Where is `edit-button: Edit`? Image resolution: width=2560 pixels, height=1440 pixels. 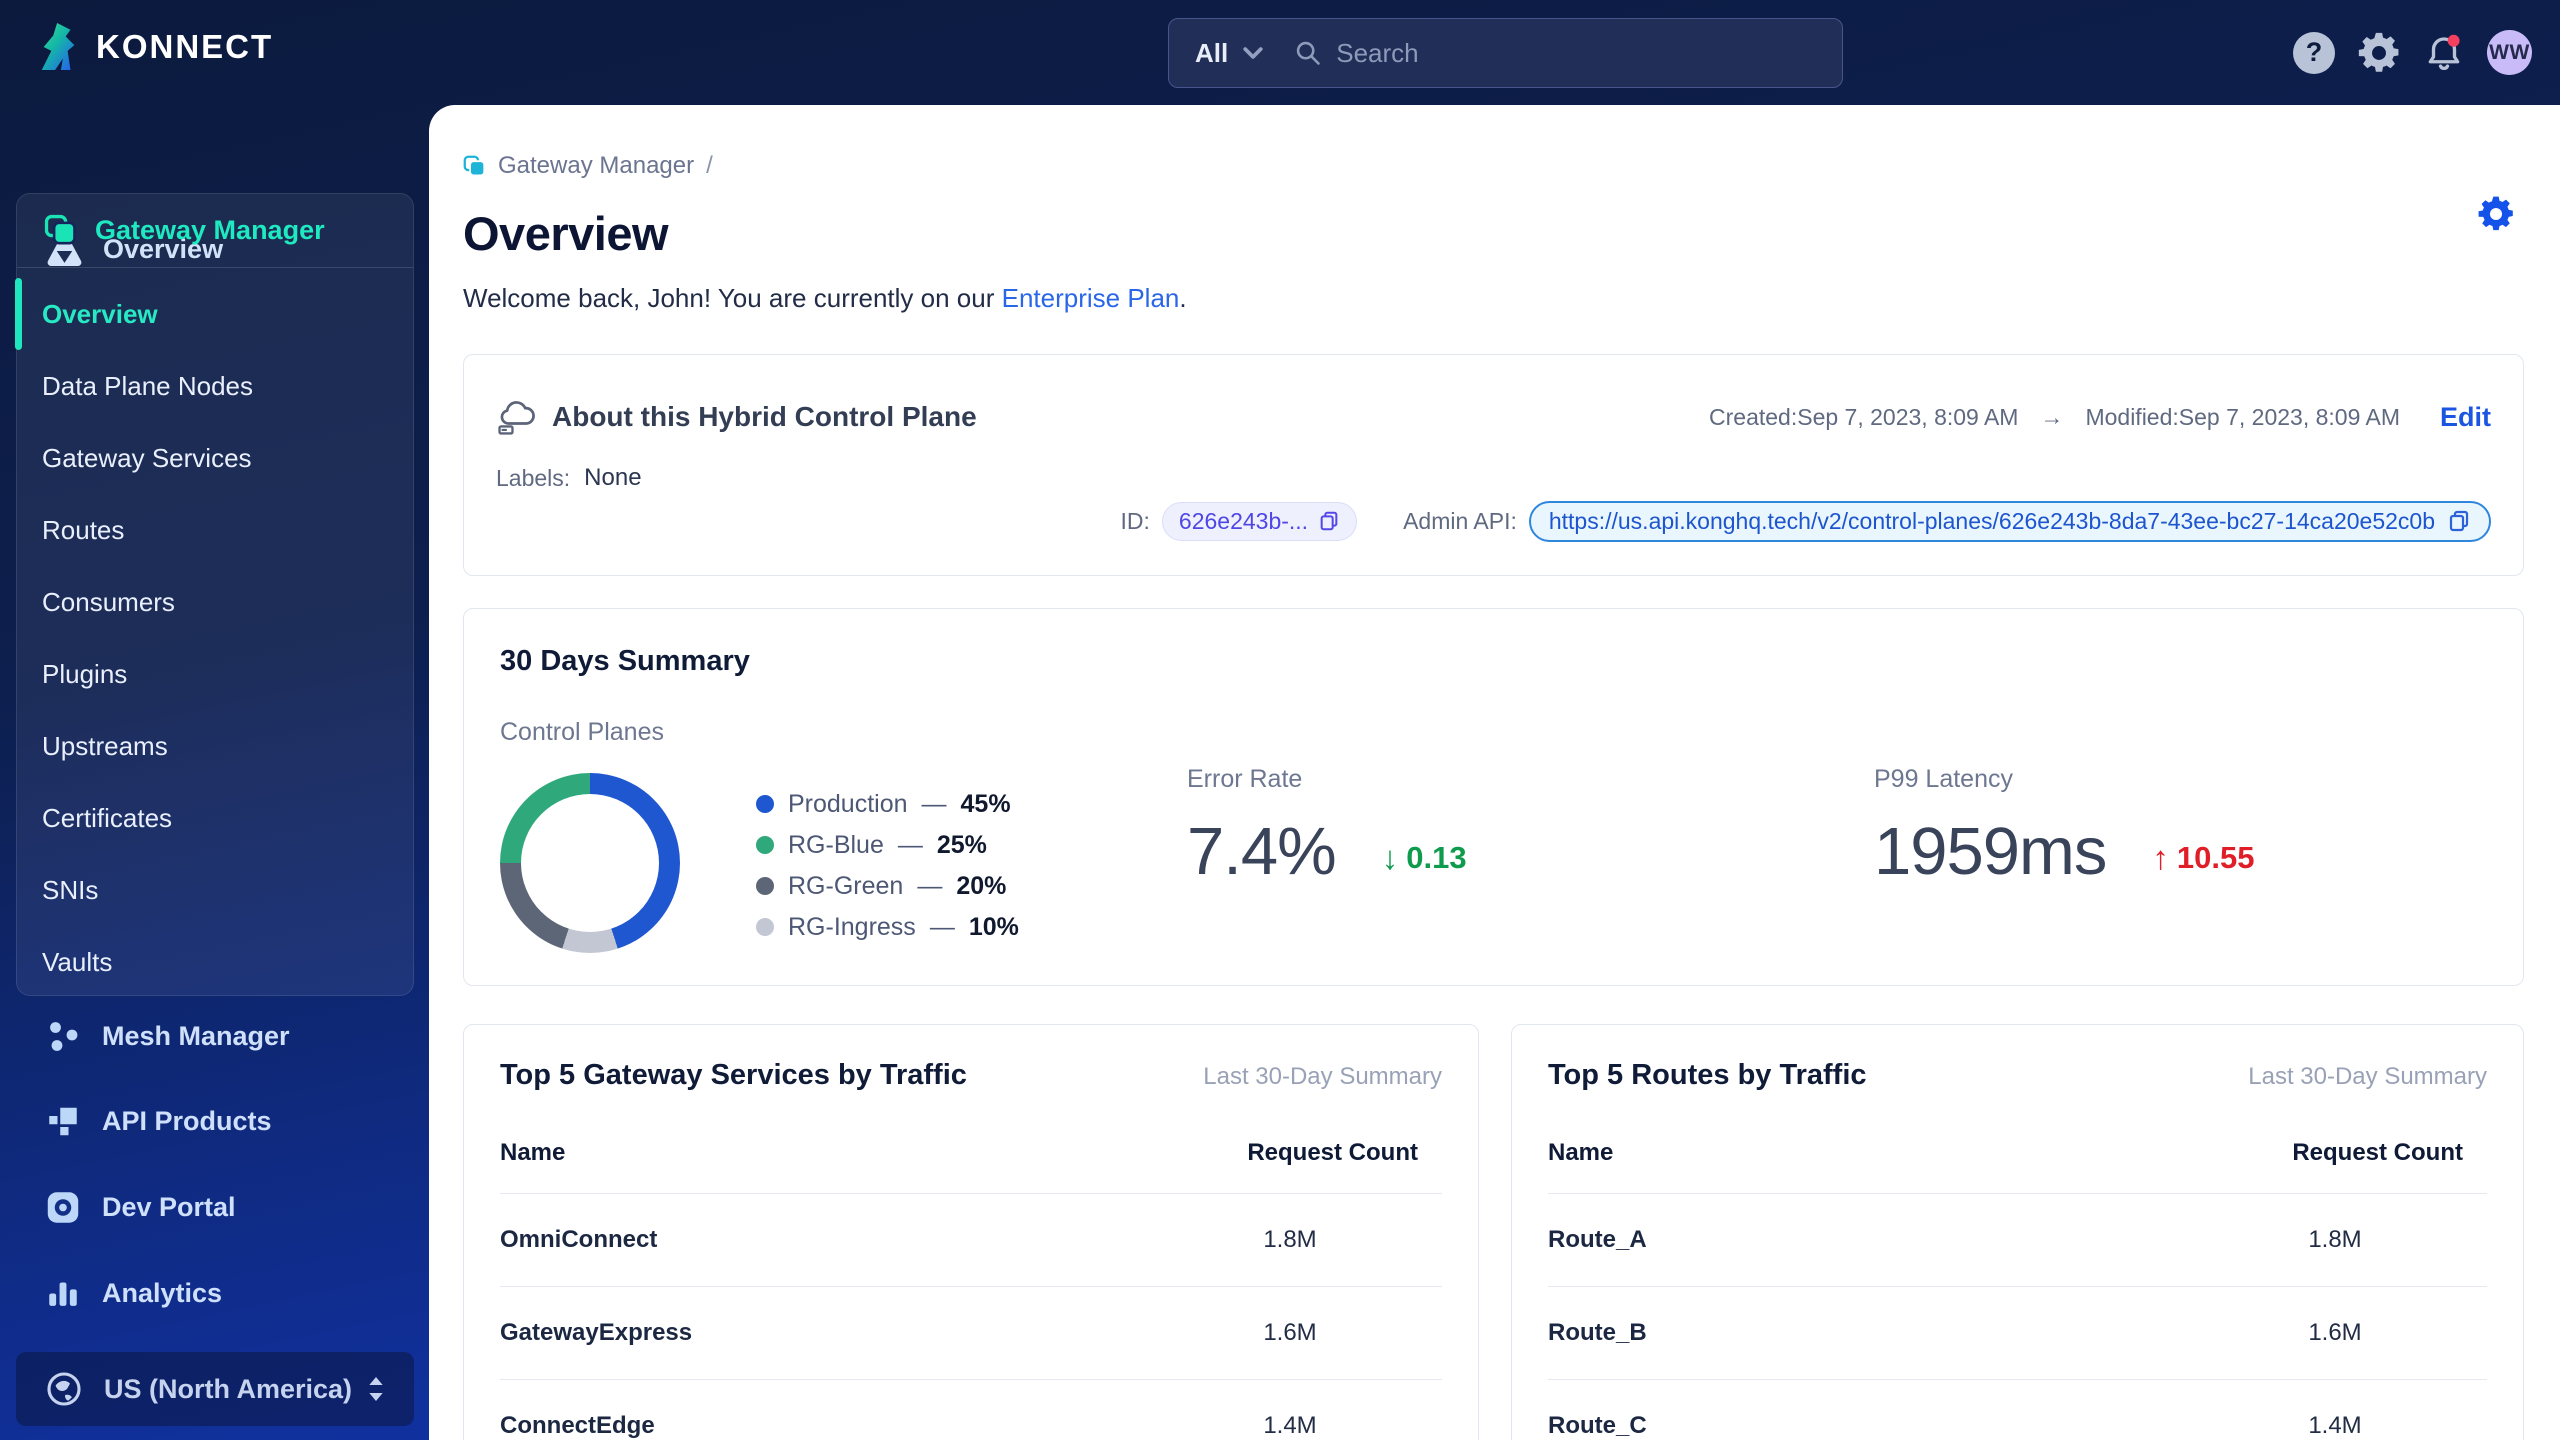
edit-button: Edit is located at coordinates (2465, 417).